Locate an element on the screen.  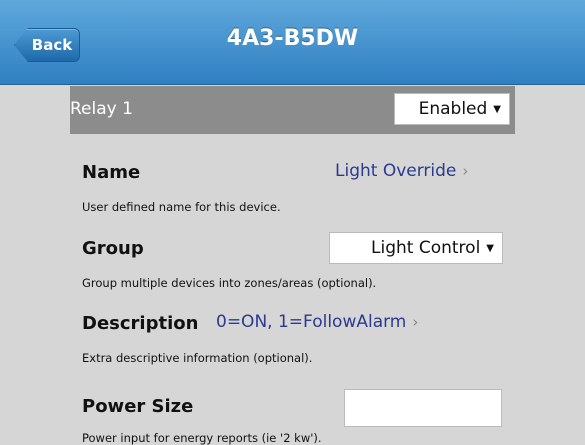
name-value-link: Light Override › is located at coordinates (401, 171).